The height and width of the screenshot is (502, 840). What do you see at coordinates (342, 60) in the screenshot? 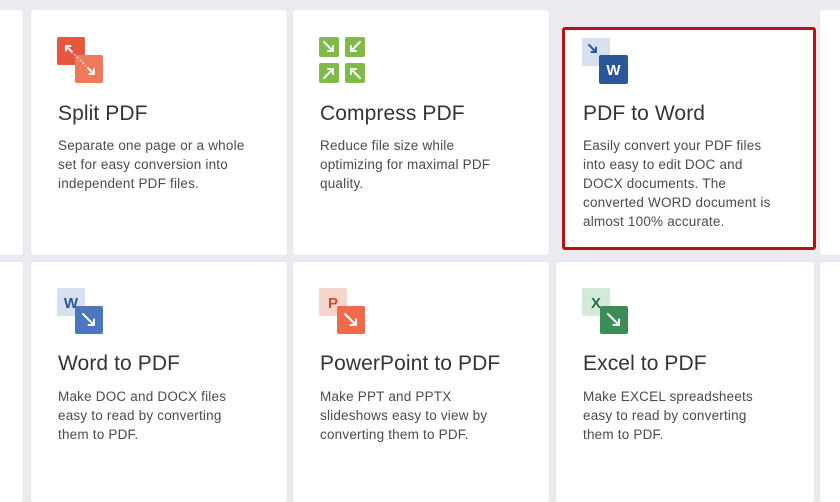
I see `compress-icon` at bounding box center [342, 60].